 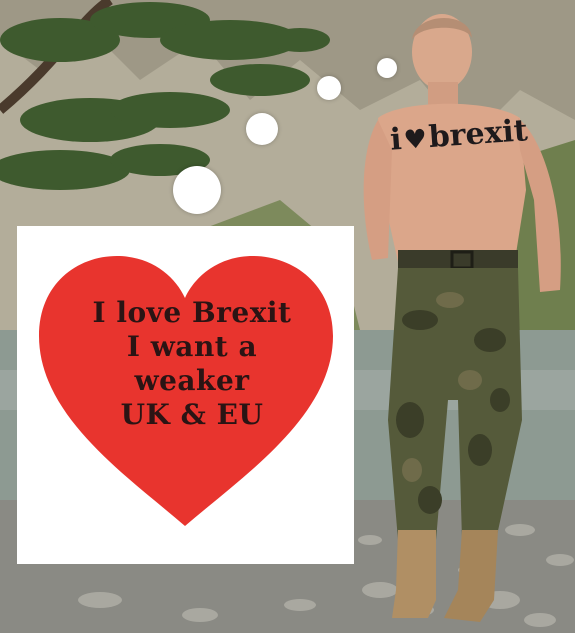 What do you see at coordinates (192, 380) in the screenshot?
I see `heart-line-3: weaker` at bounding box center [192, 380].